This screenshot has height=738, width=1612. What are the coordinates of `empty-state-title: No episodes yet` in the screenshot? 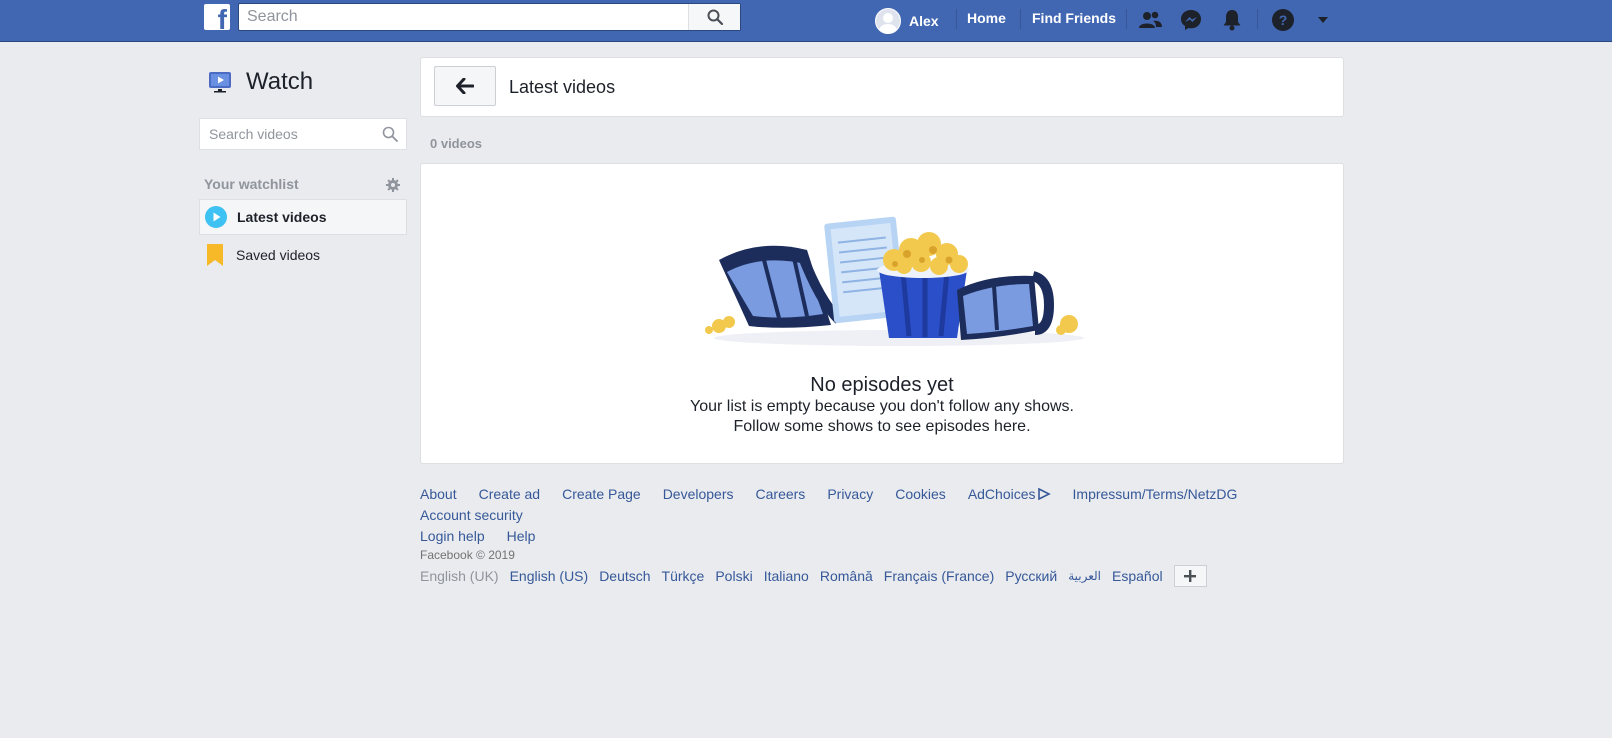 It's located at (882, 385).